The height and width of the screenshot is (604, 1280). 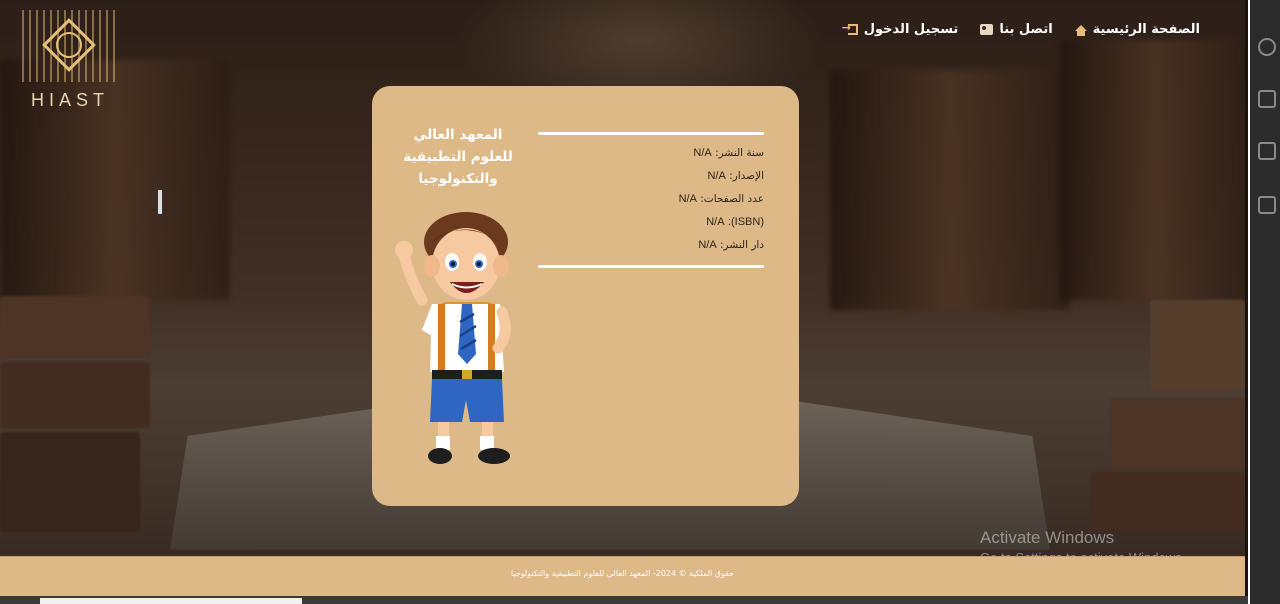 I want to click on nav-home: الصفحة الرئيسية, so click(x=1137, y=29).